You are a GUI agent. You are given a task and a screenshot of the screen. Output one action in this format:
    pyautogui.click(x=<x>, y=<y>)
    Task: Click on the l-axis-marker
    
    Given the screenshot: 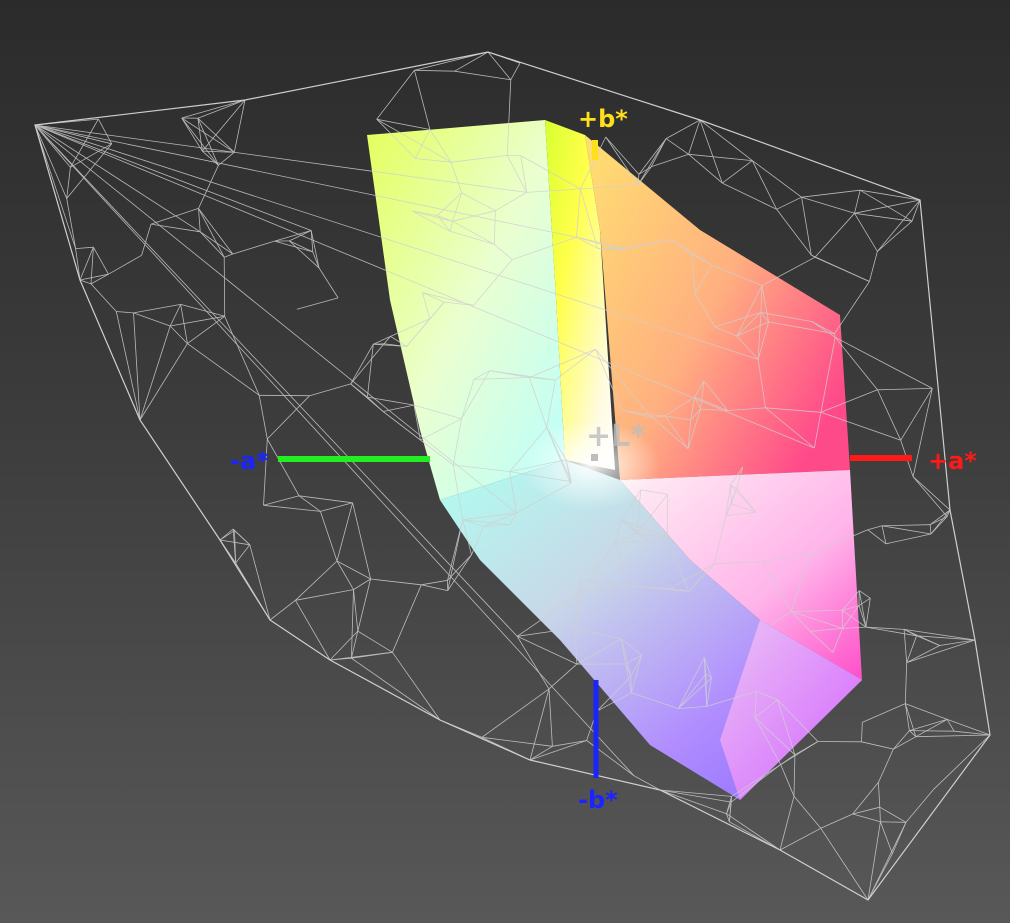 What is the action you would take?
    pyautogui.click(x=594, y=457)
    